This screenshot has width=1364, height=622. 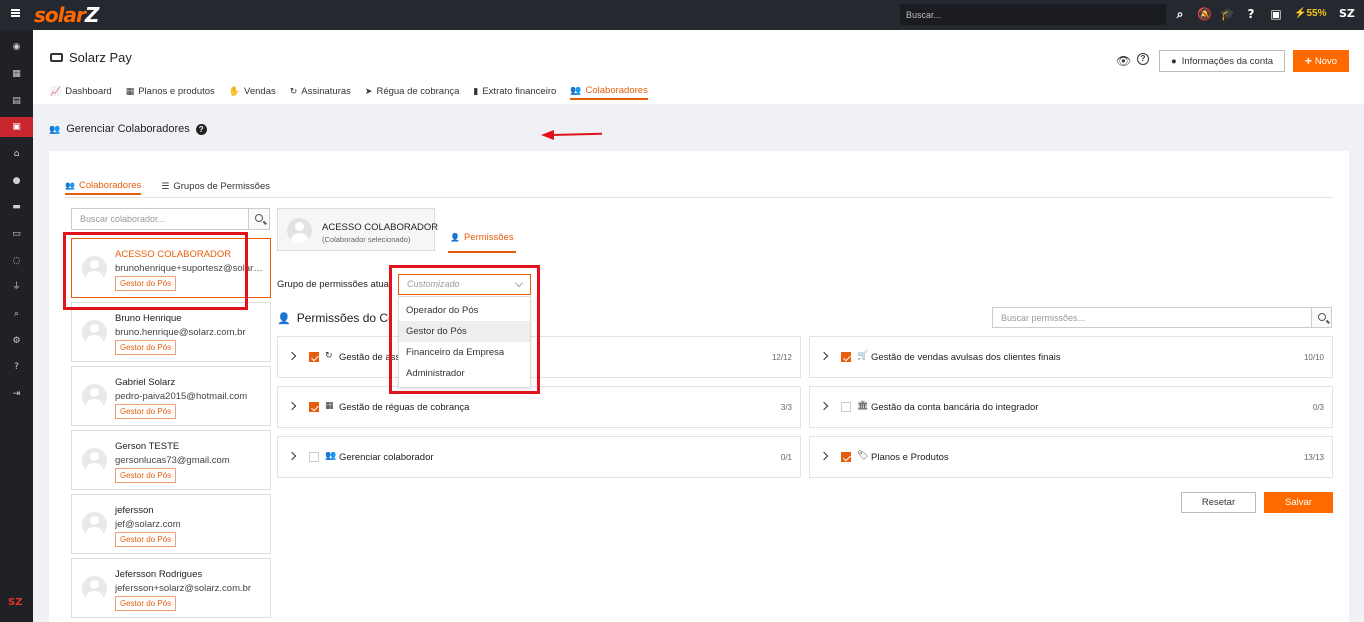 What do you see at coordinates (16, 154) in the screenshot?
I see `home-icon: ⌂` at bounding box center [16, 154].